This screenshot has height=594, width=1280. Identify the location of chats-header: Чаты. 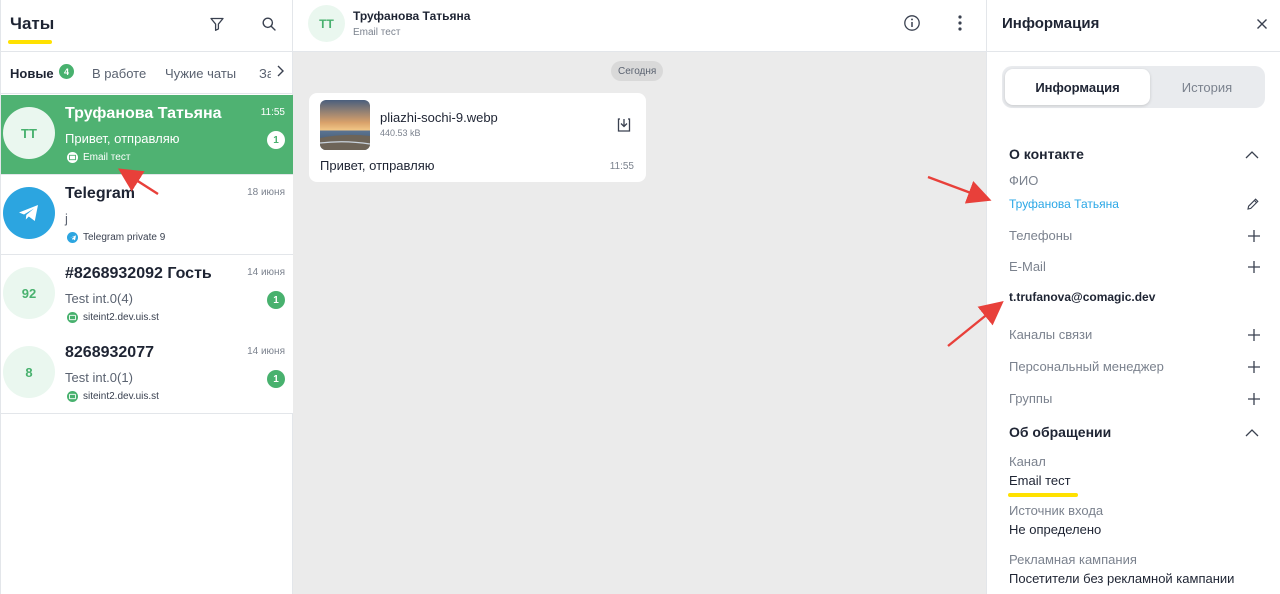
(146, 26).